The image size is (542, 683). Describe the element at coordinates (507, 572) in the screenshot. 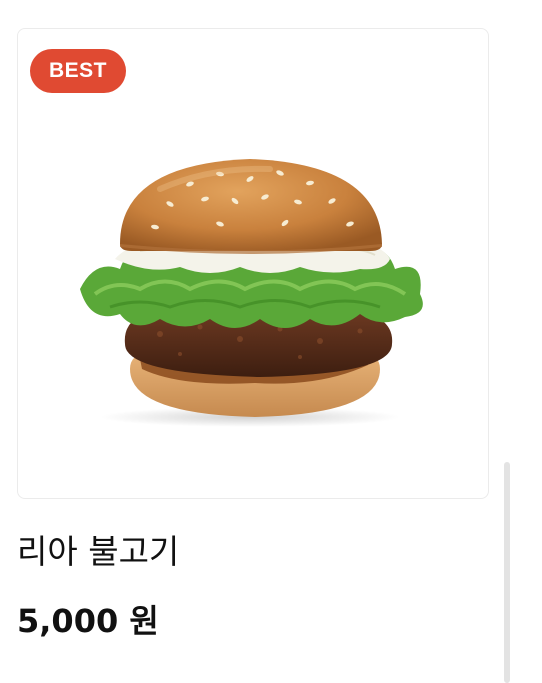

I see `scrollbar` at that location.